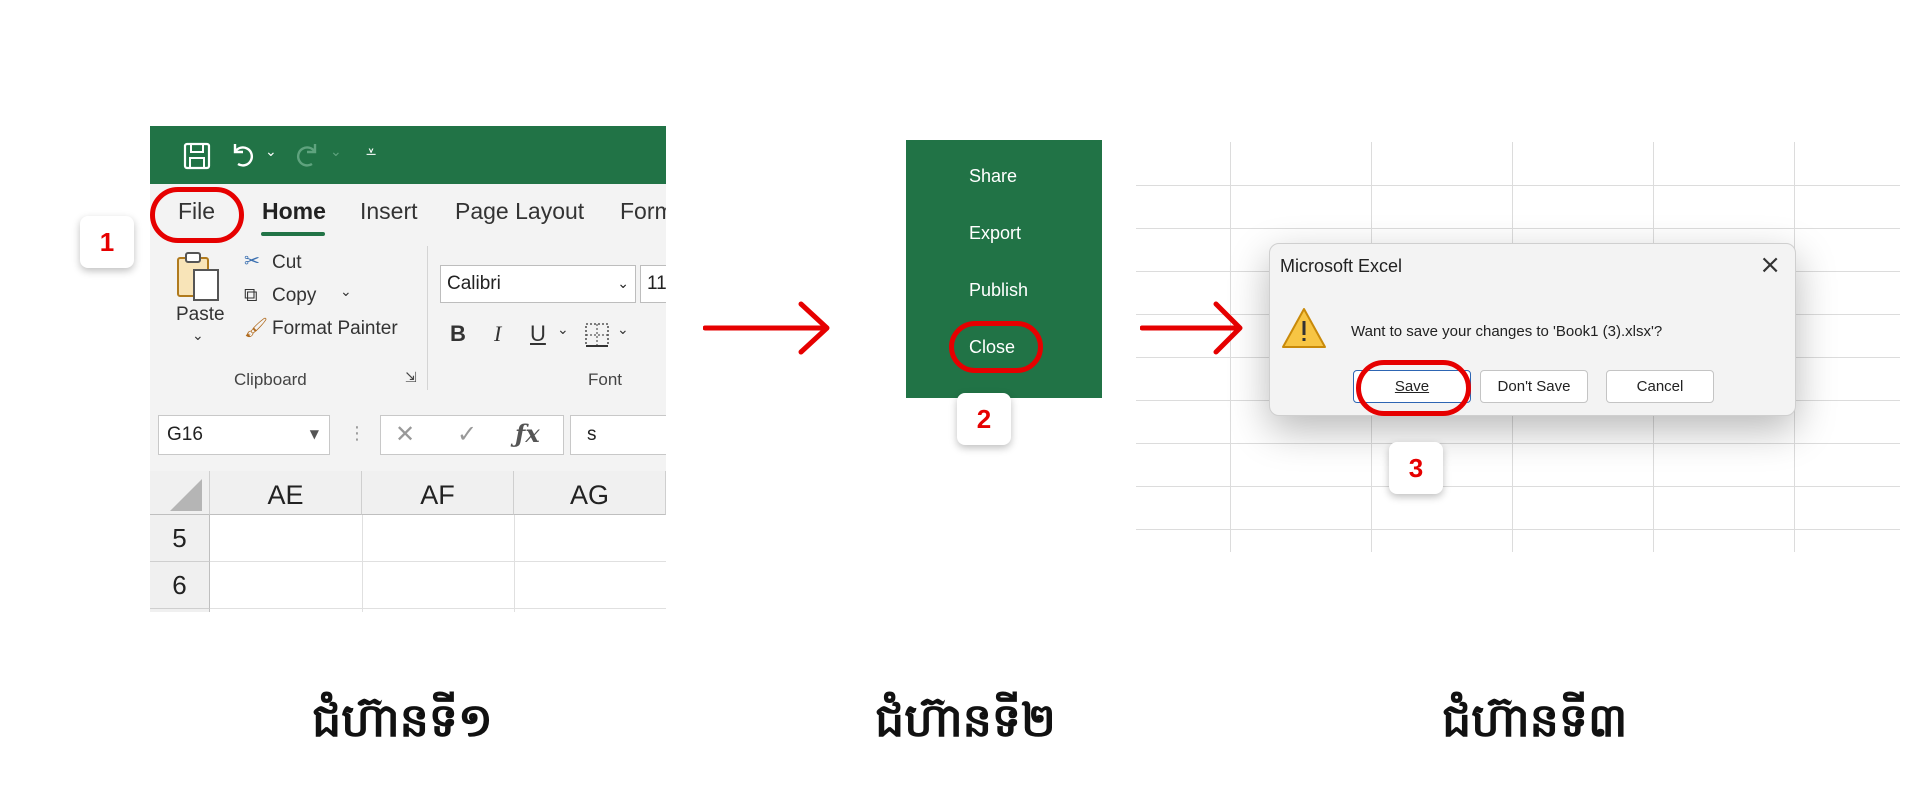  Describe the element at coordinates (643, 211) in the screenshot. I see `tab-formulas: Form` at that location.